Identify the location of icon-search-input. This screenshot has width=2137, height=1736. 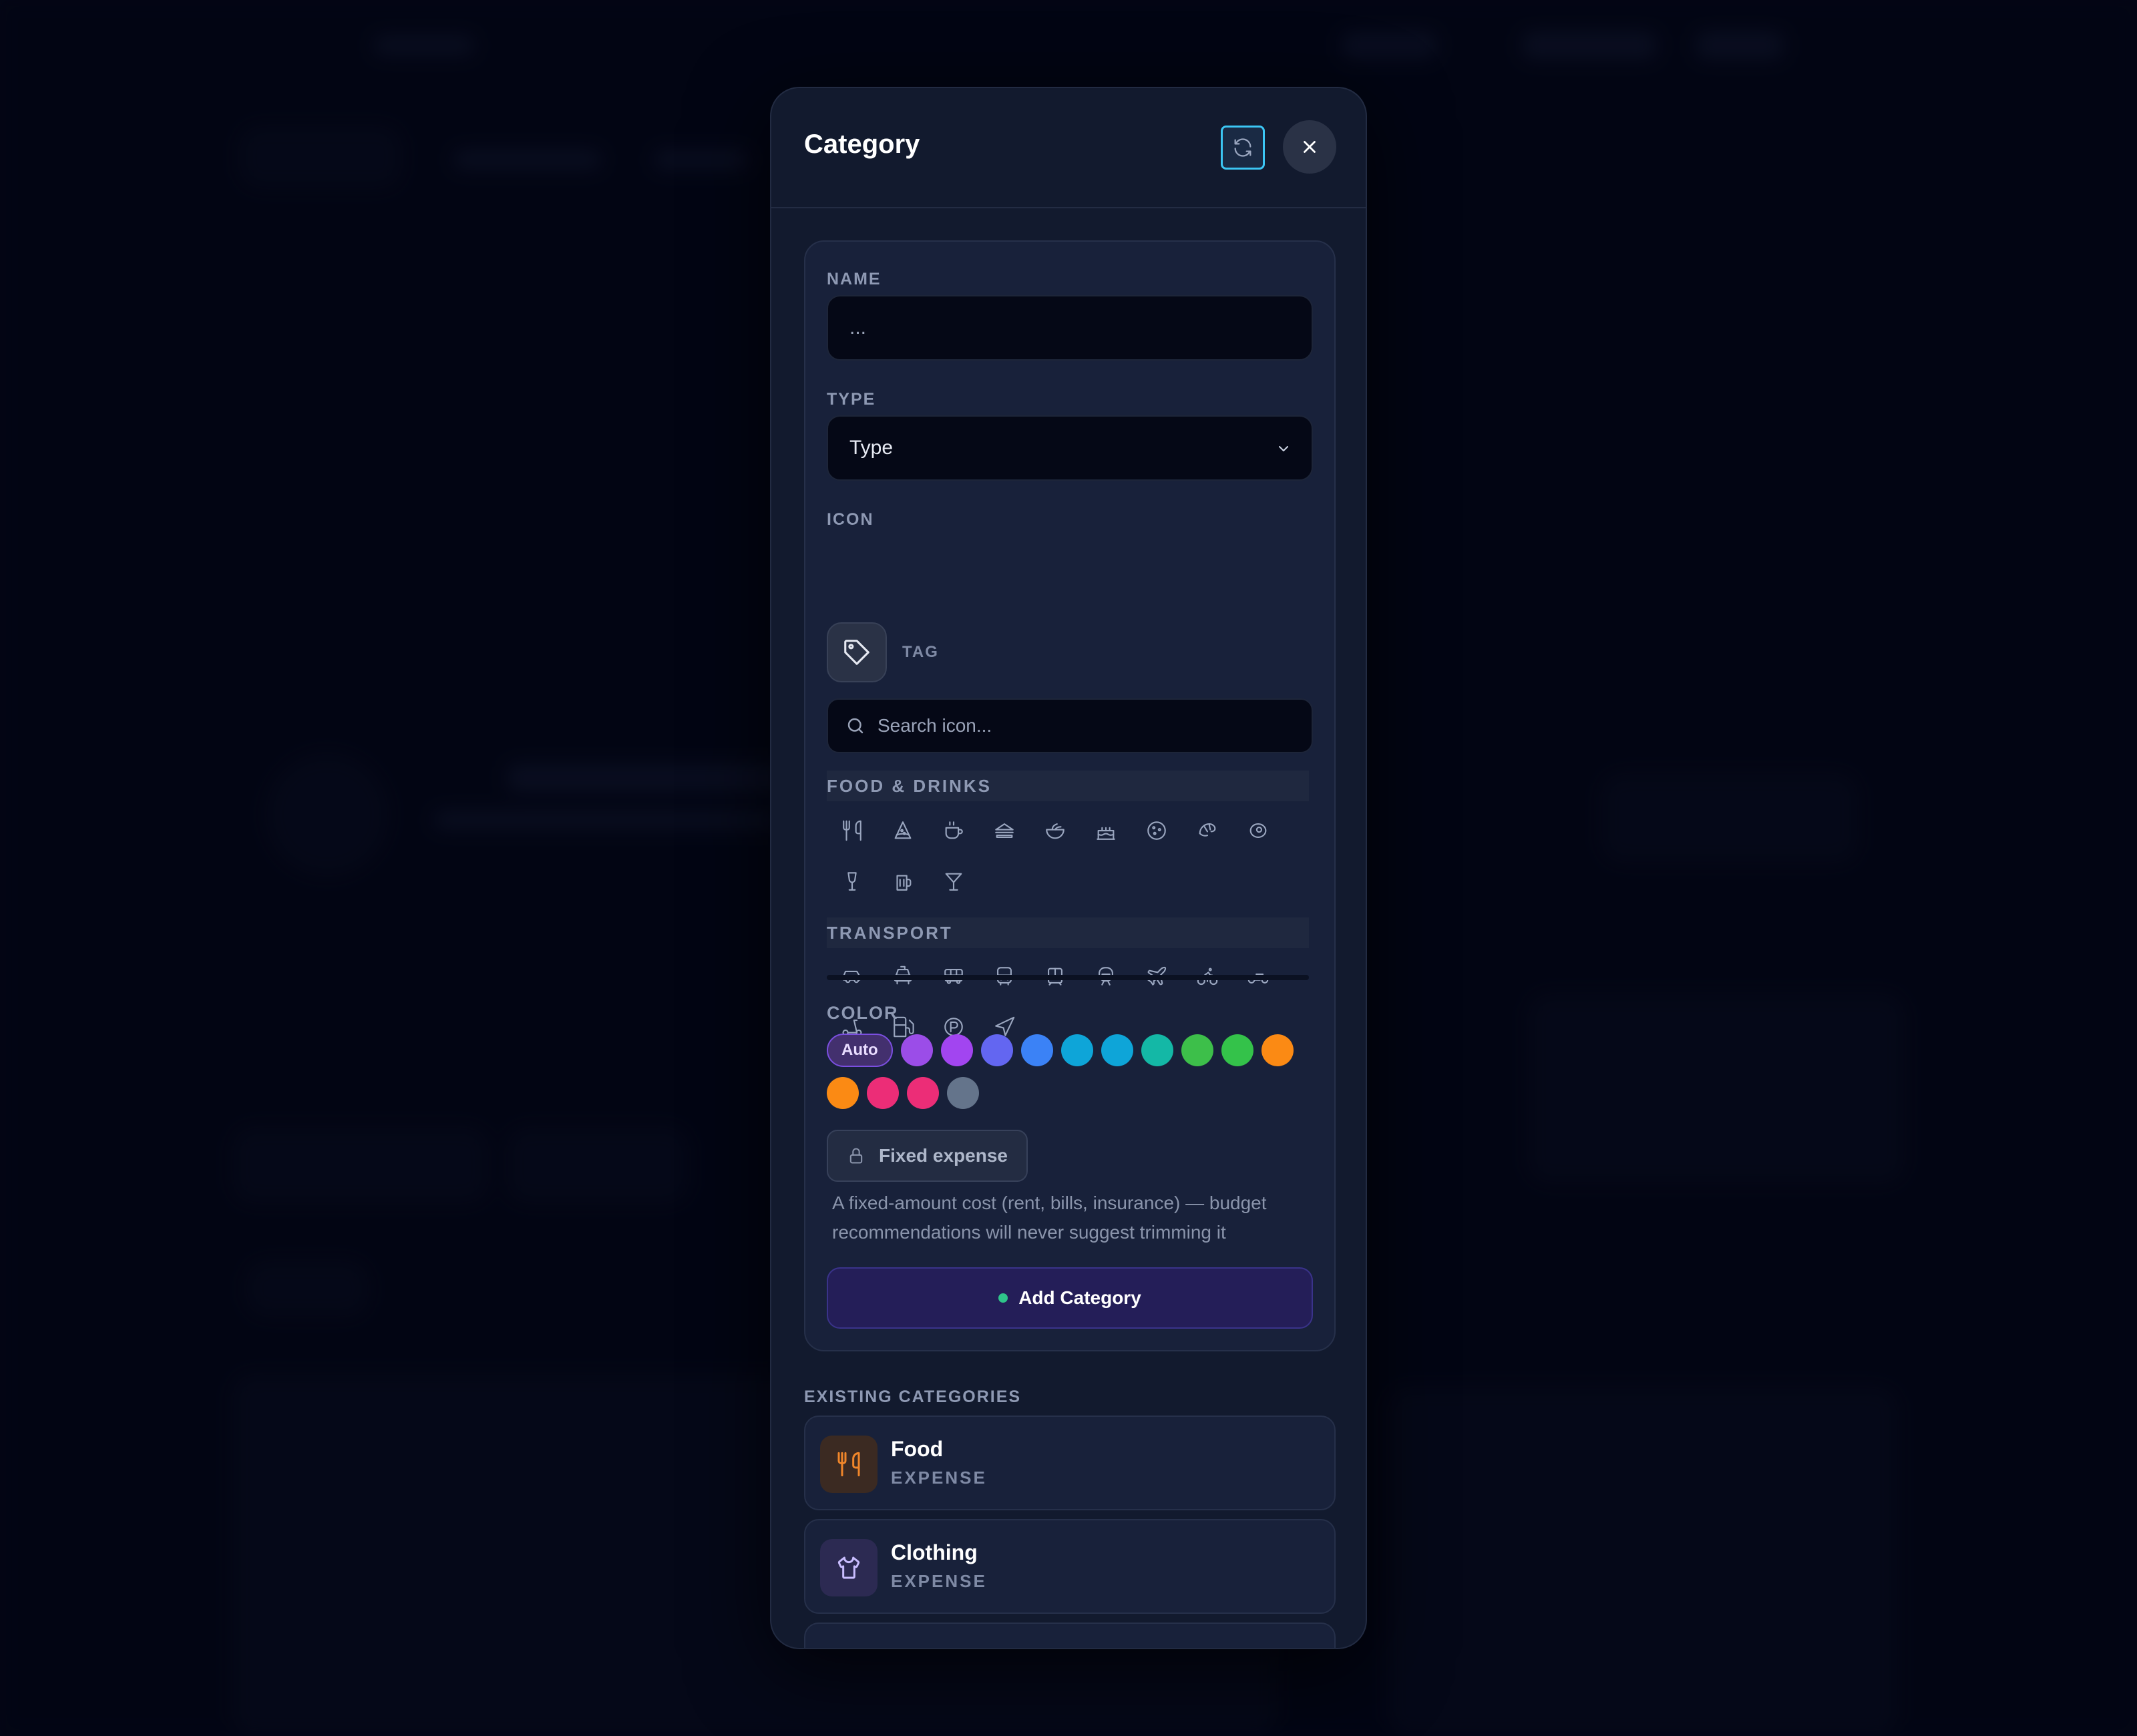
(1078, 725).